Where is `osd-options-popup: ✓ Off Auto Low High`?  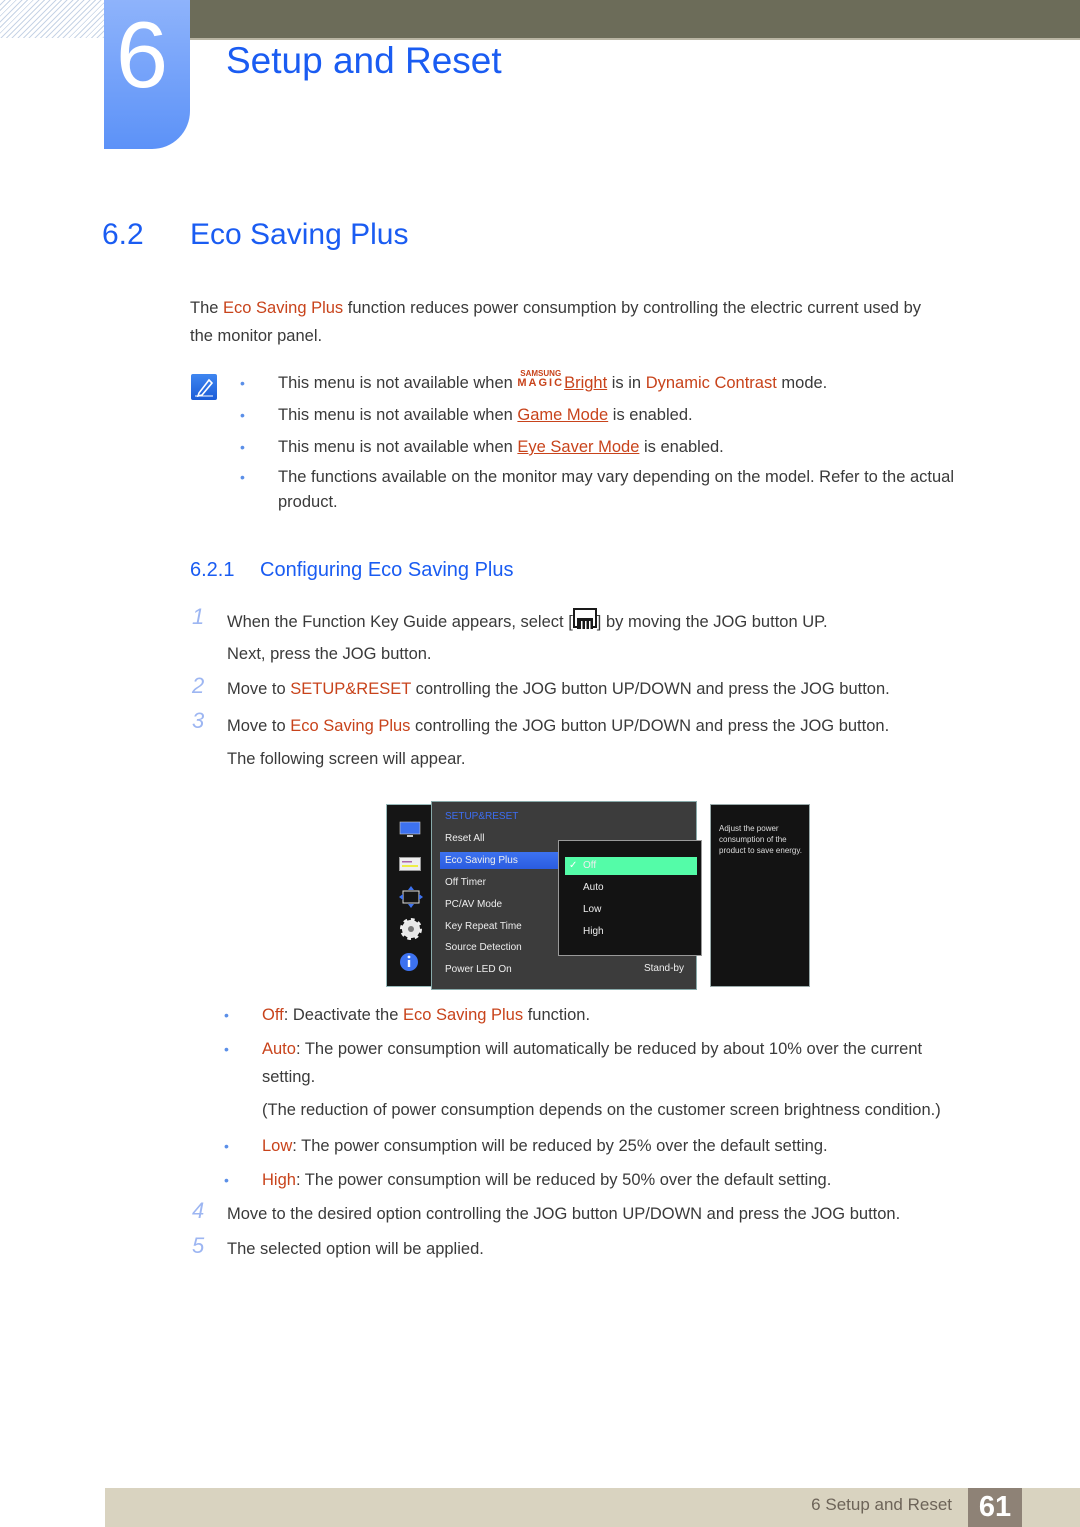 osd-options-popup: ✓ Off Auto Low High is located at coordinates (630, 898).